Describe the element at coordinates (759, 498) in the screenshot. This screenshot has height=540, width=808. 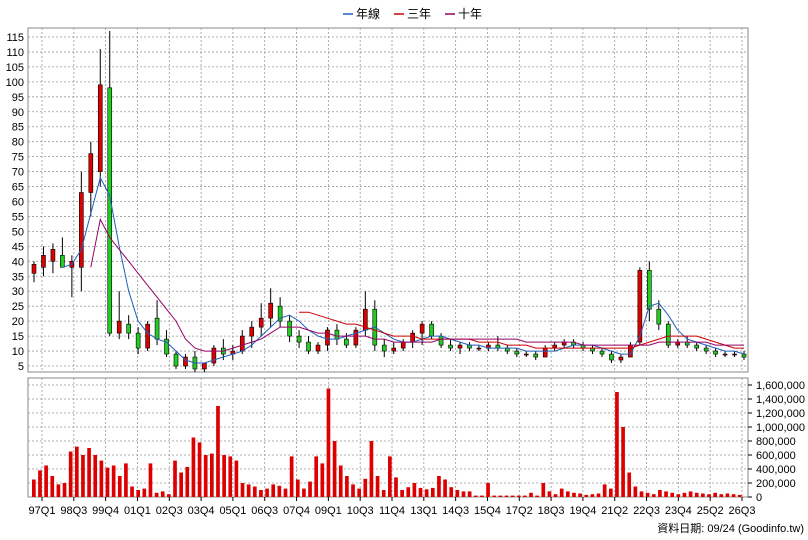
I see `volume-tick-label: 0` at that location.